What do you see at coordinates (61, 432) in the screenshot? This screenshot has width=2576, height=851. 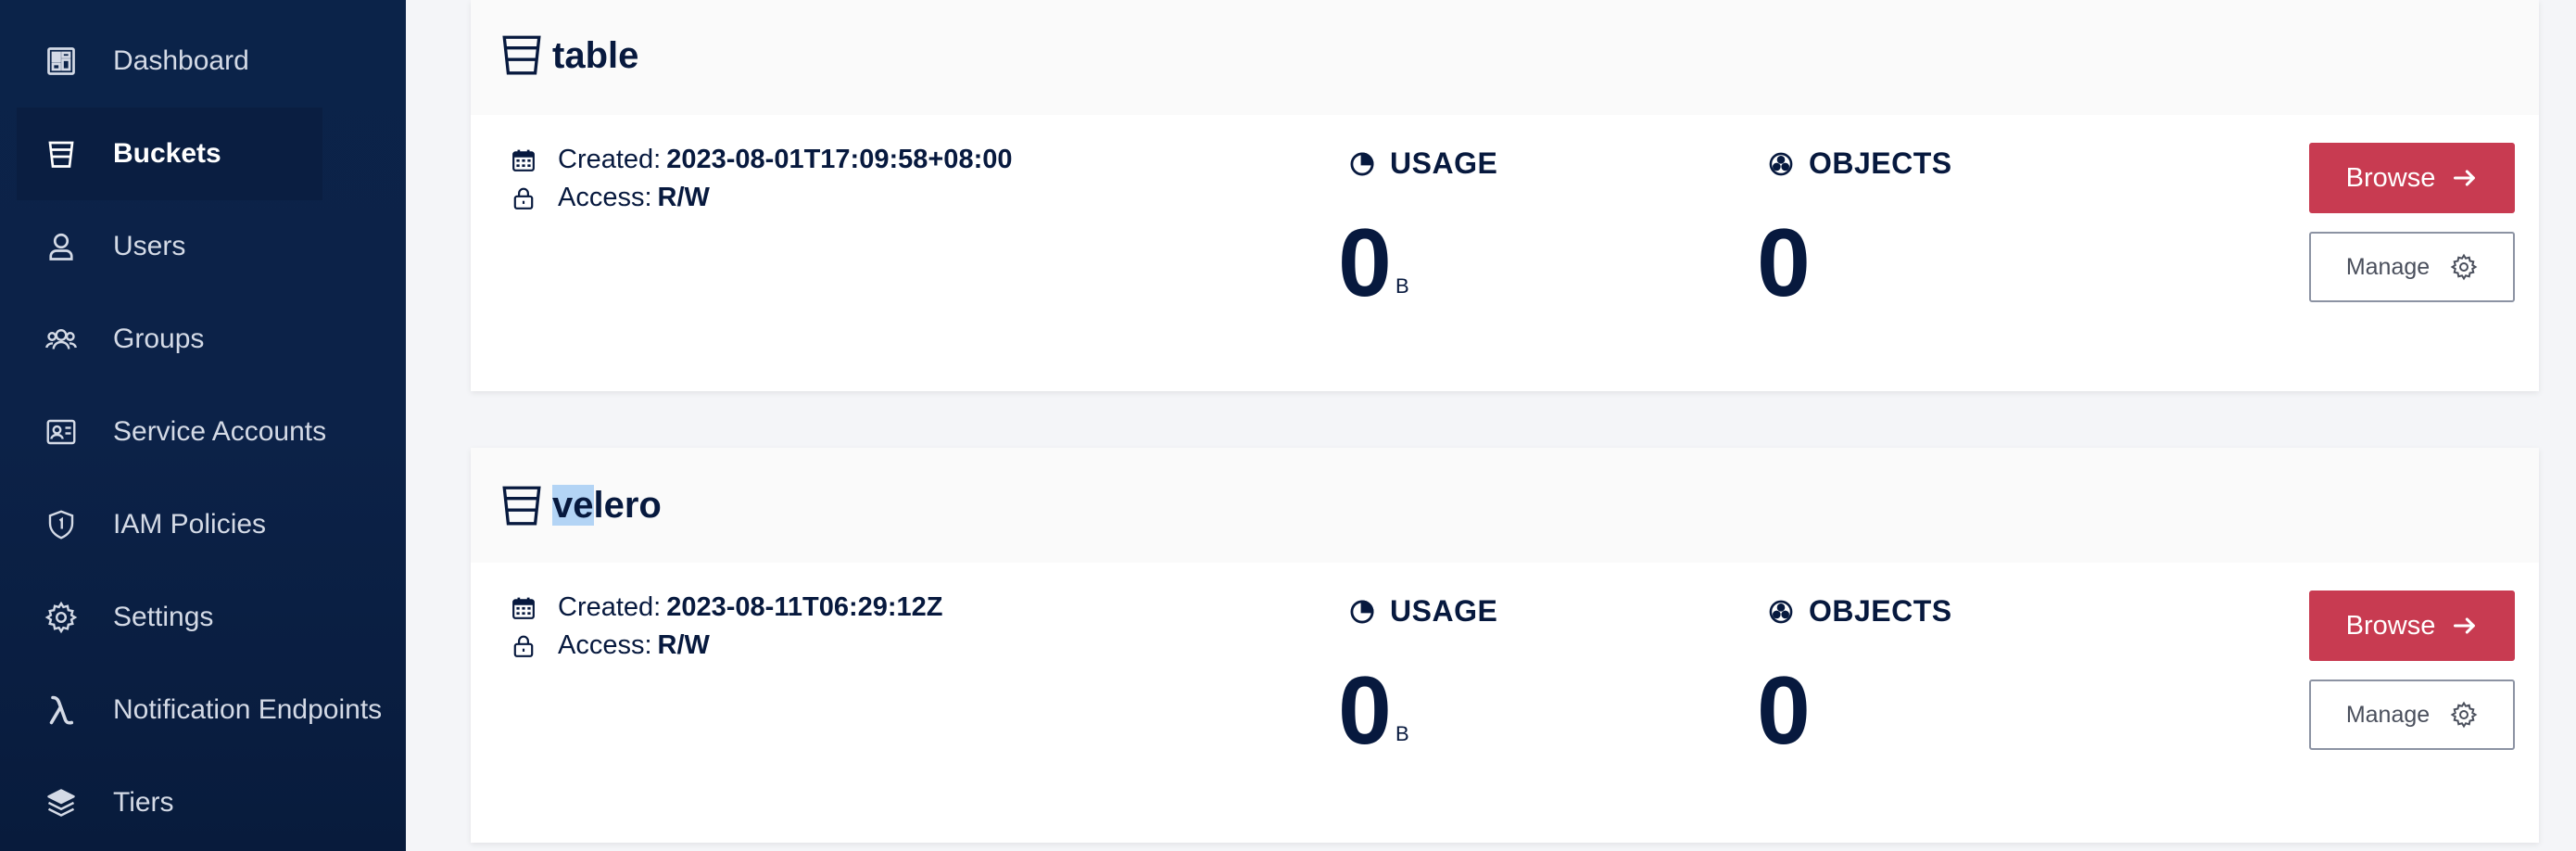 I see `service-account-icon` at bounding box center [61, 432].